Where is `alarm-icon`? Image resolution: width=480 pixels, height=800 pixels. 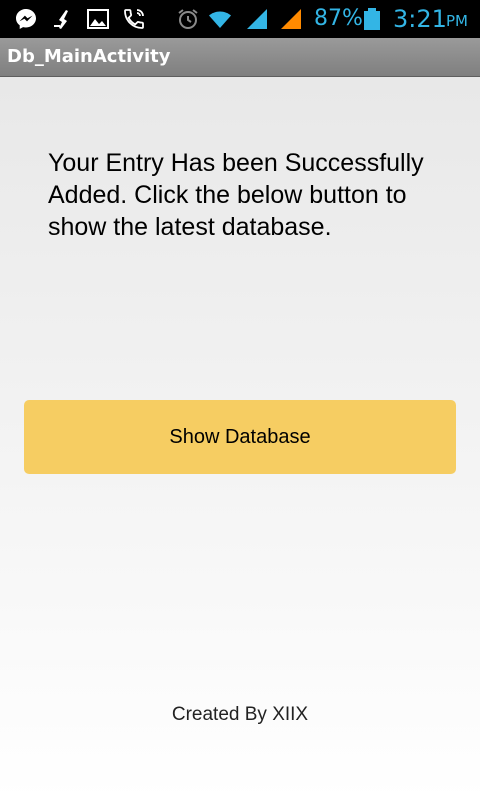 alarm-icon is located at coordinates (188, 19).